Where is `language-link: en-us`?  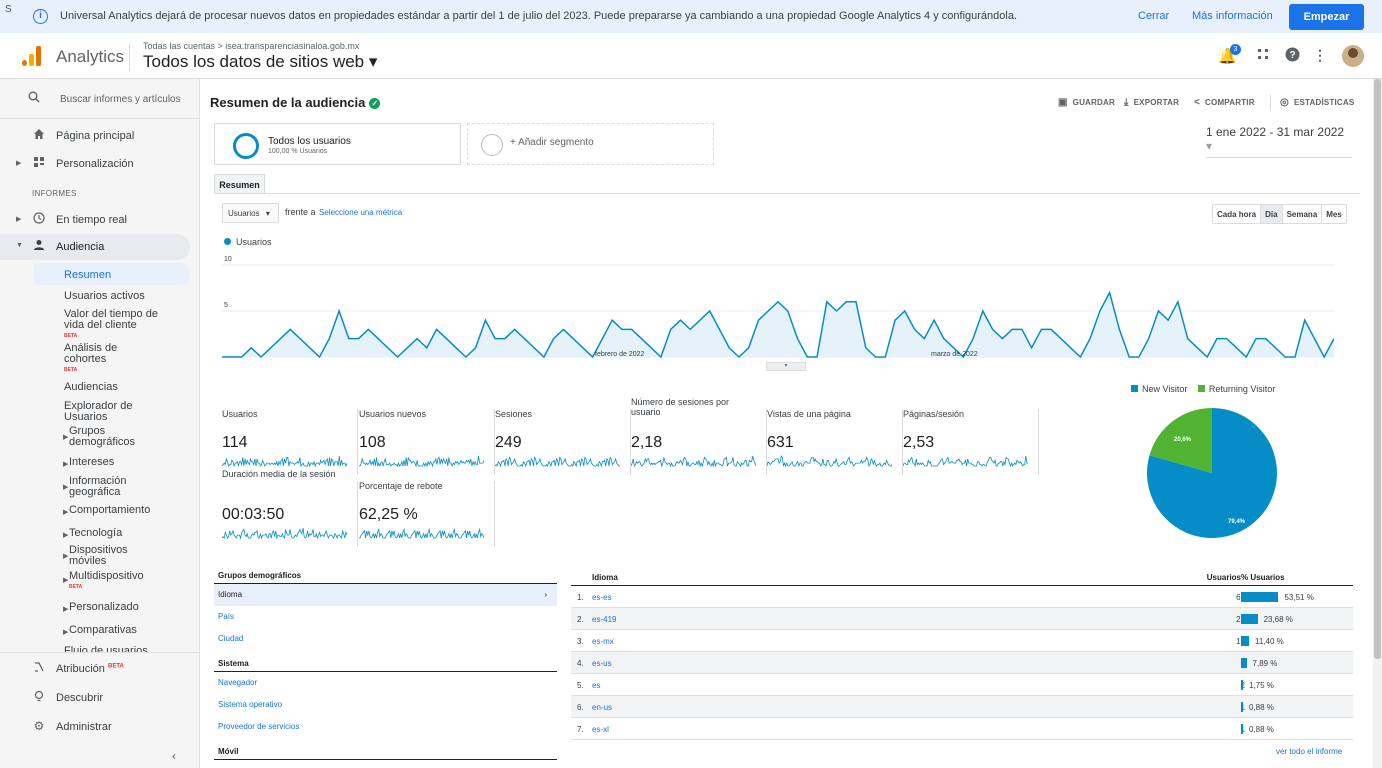 language-link: en-us is located at coordinates (602, 707).